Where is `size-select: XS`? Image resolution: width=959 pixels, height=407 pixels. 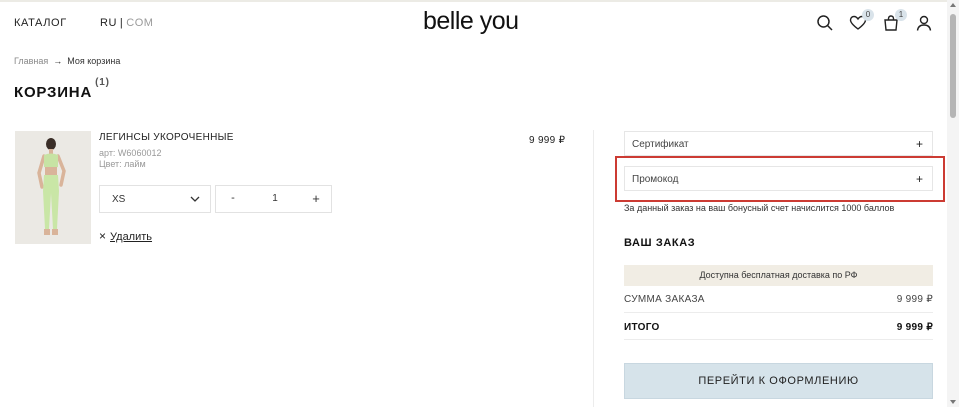
size-select: XS is located at coordinates (155, 199).